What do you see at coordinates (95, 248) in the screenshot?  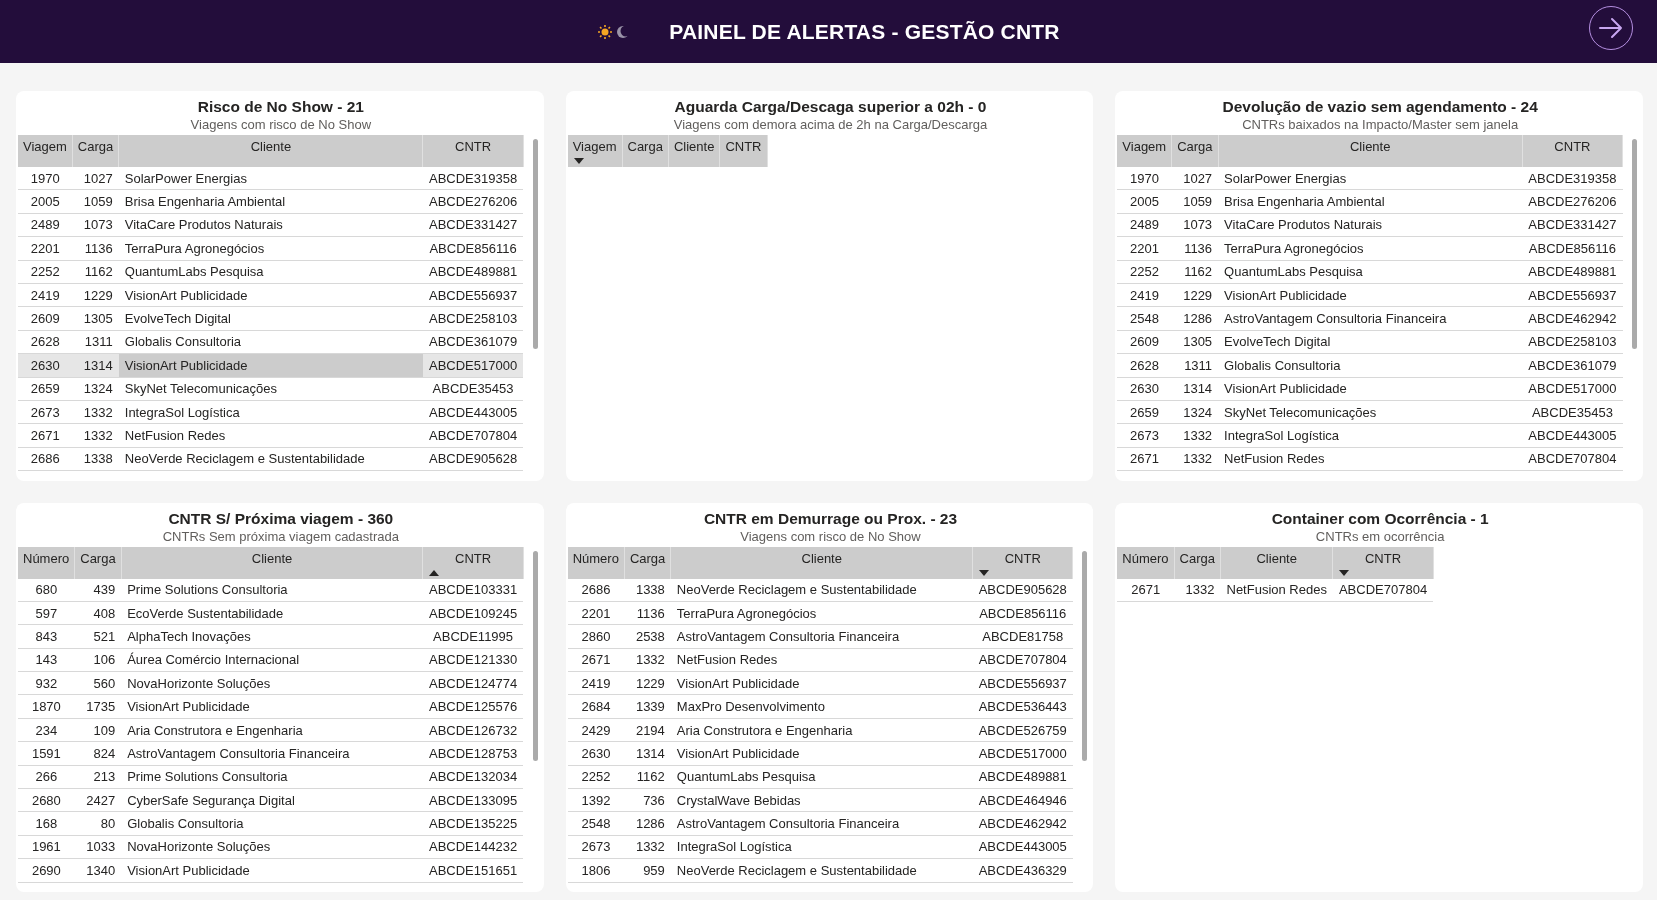 I see `table-cell: 1136` at bounding box center [95, 248].